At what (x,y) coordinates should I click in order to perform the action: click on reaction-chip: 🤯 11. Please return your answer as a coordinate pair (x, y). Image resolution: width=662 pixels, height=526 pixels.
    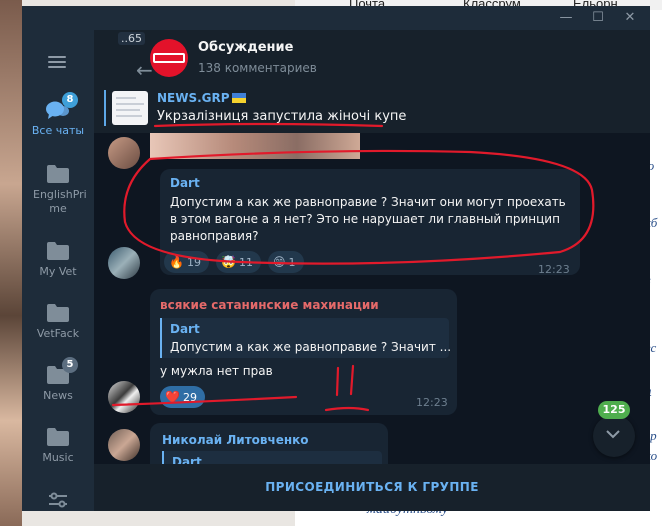
    Looking at the image, I should click on (238, 262).